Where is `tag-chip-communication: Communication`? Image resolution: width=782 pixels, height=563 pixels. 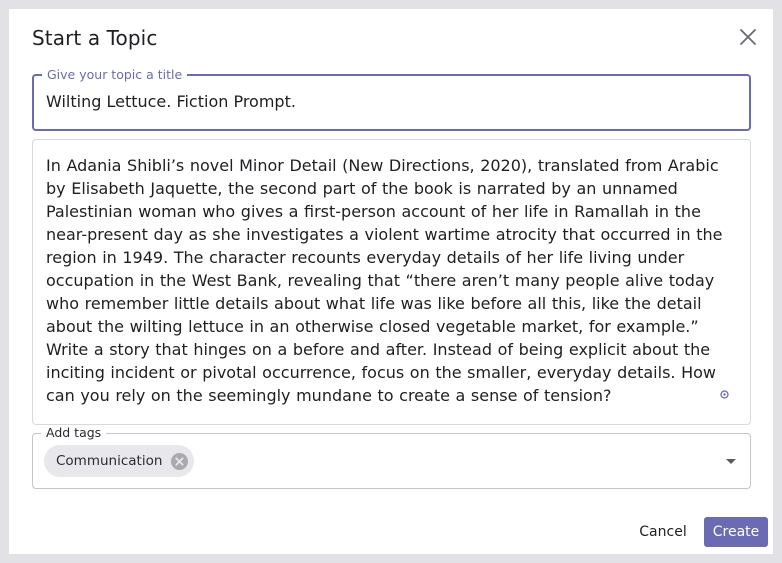
tag-chip-communication: Communication is located at coordinates (119, 461).